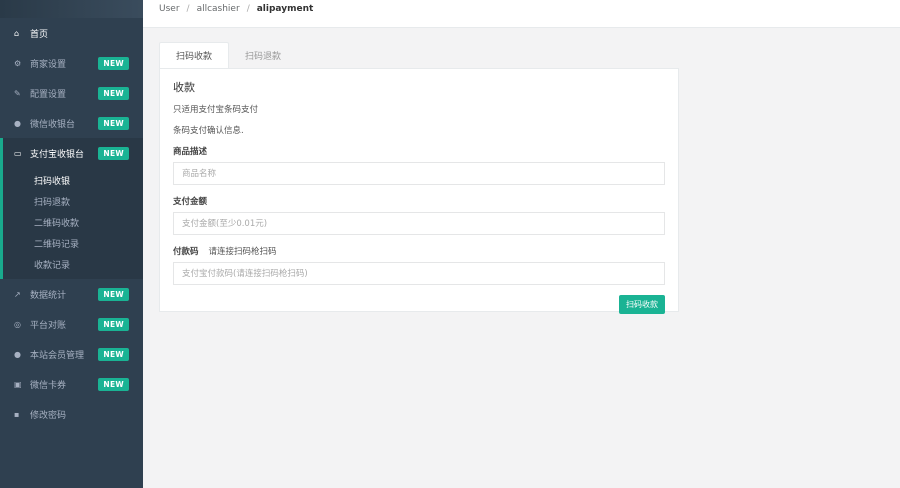  Describe the element at coordinates (419, 173) in the screenshot. I see `product-name-input` at that location.